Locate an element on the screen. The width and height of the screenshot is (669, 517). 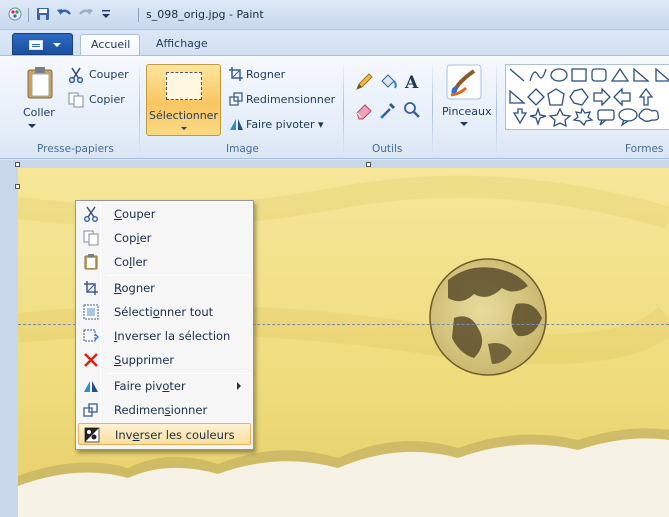
shapes-group-label: Formes is located at coordinates (644, 149).